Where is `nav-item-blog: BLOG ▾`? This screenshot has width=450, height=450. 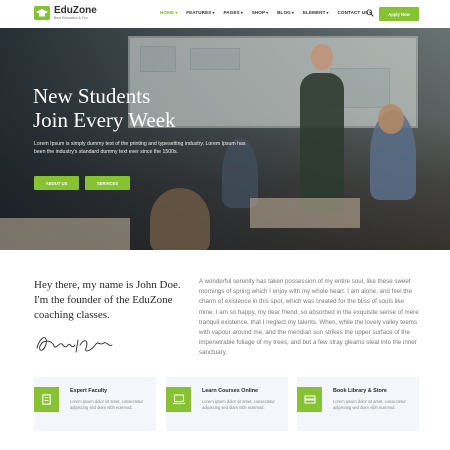
nav-item-blog: BLOG ▾ is located at coordinates (285, 12).